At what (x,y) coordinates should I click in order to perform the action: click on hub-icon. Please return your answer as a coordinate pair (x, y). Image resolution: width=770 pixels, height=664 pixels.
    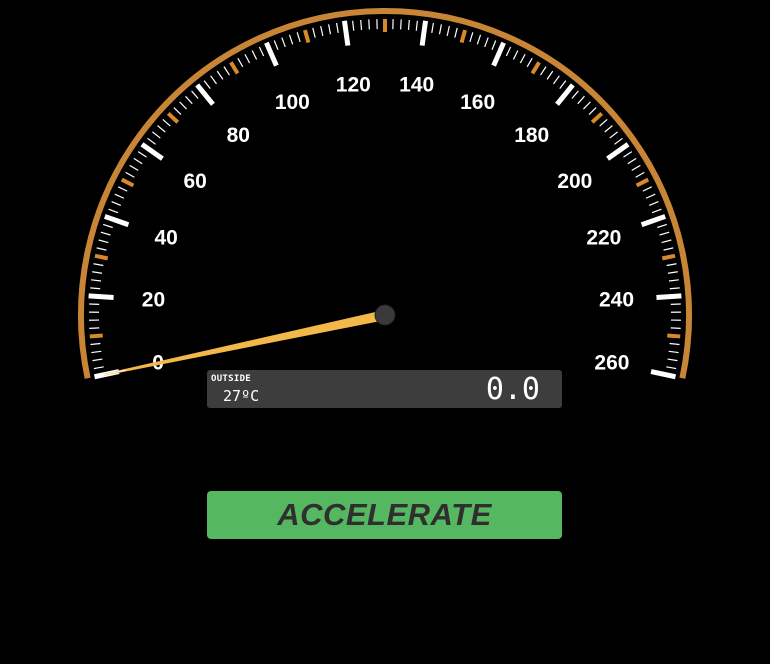
    Looking at the image, I should click on (385, 315).